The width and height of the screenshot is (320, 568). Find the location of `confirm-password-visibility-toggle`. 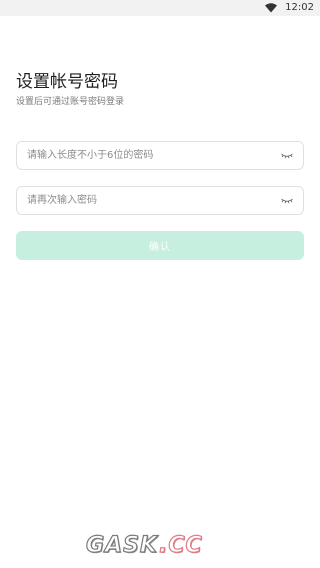

confirm-password-visibility-toggle is located at coordinates (287, 200).